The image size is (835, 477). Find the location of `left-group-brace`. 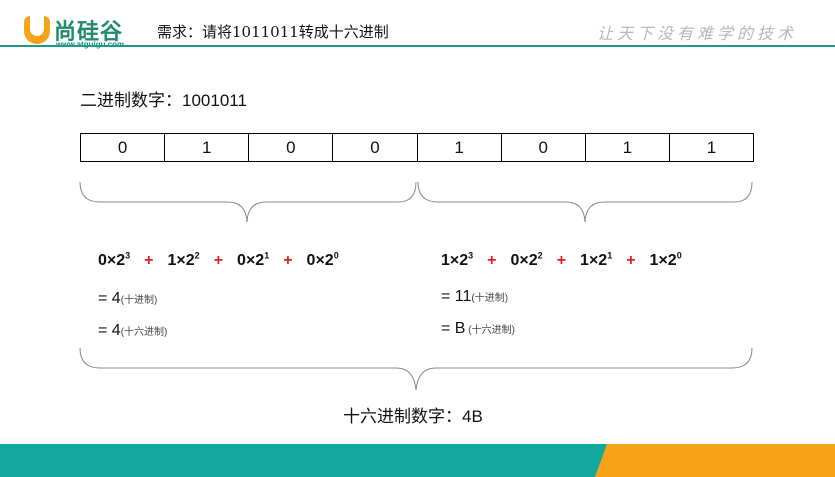

left-group-brace is located at coordinates (248, 202).